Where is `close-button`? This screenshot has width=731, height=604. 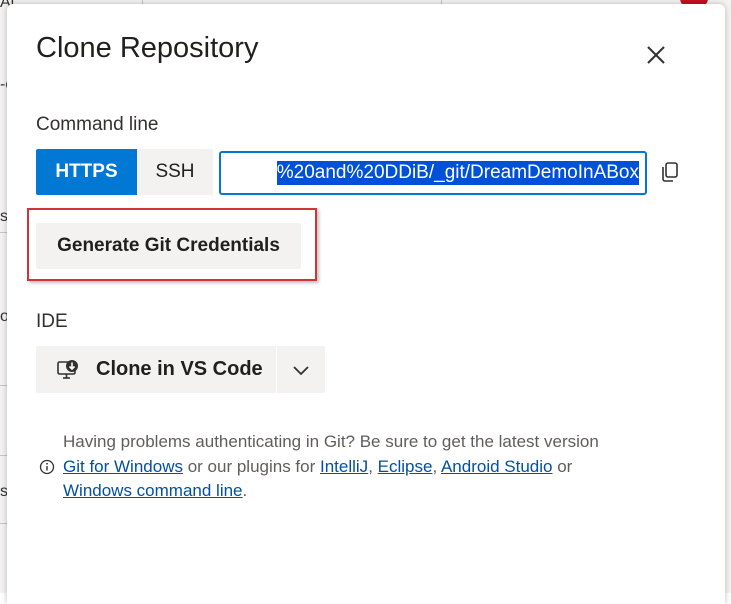 close-button is located at coordinates (656, 55).